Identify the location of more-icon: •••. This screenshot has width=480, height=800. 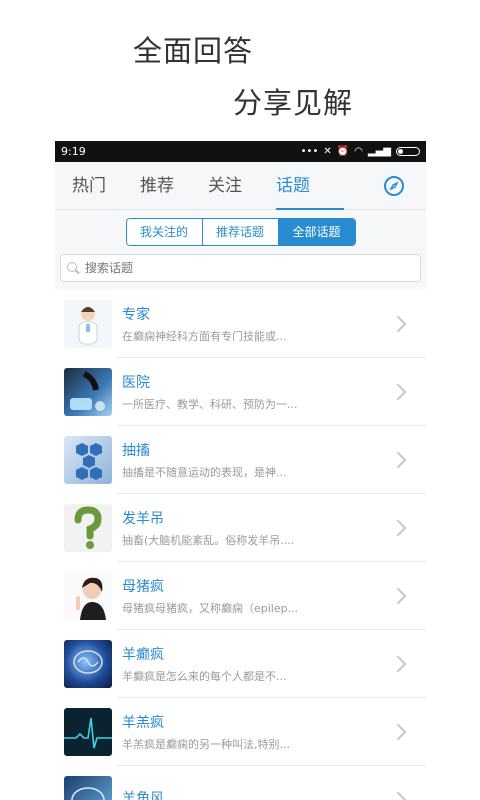
(309, 151).